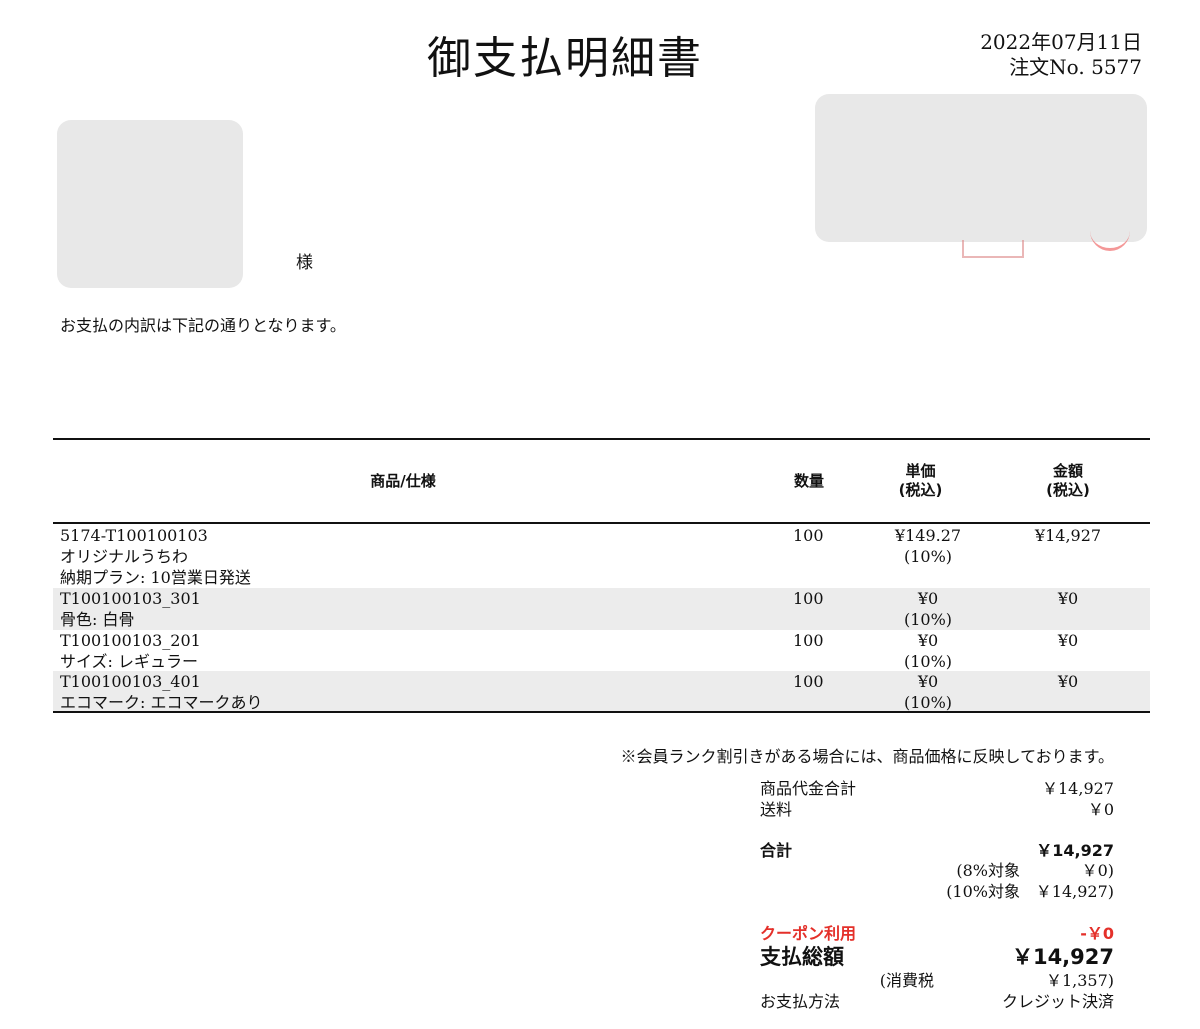 The height and width of the screenshot is (1029, 1200). I want to click on header-unit-price: 単価 (税込), so click(920, 480).